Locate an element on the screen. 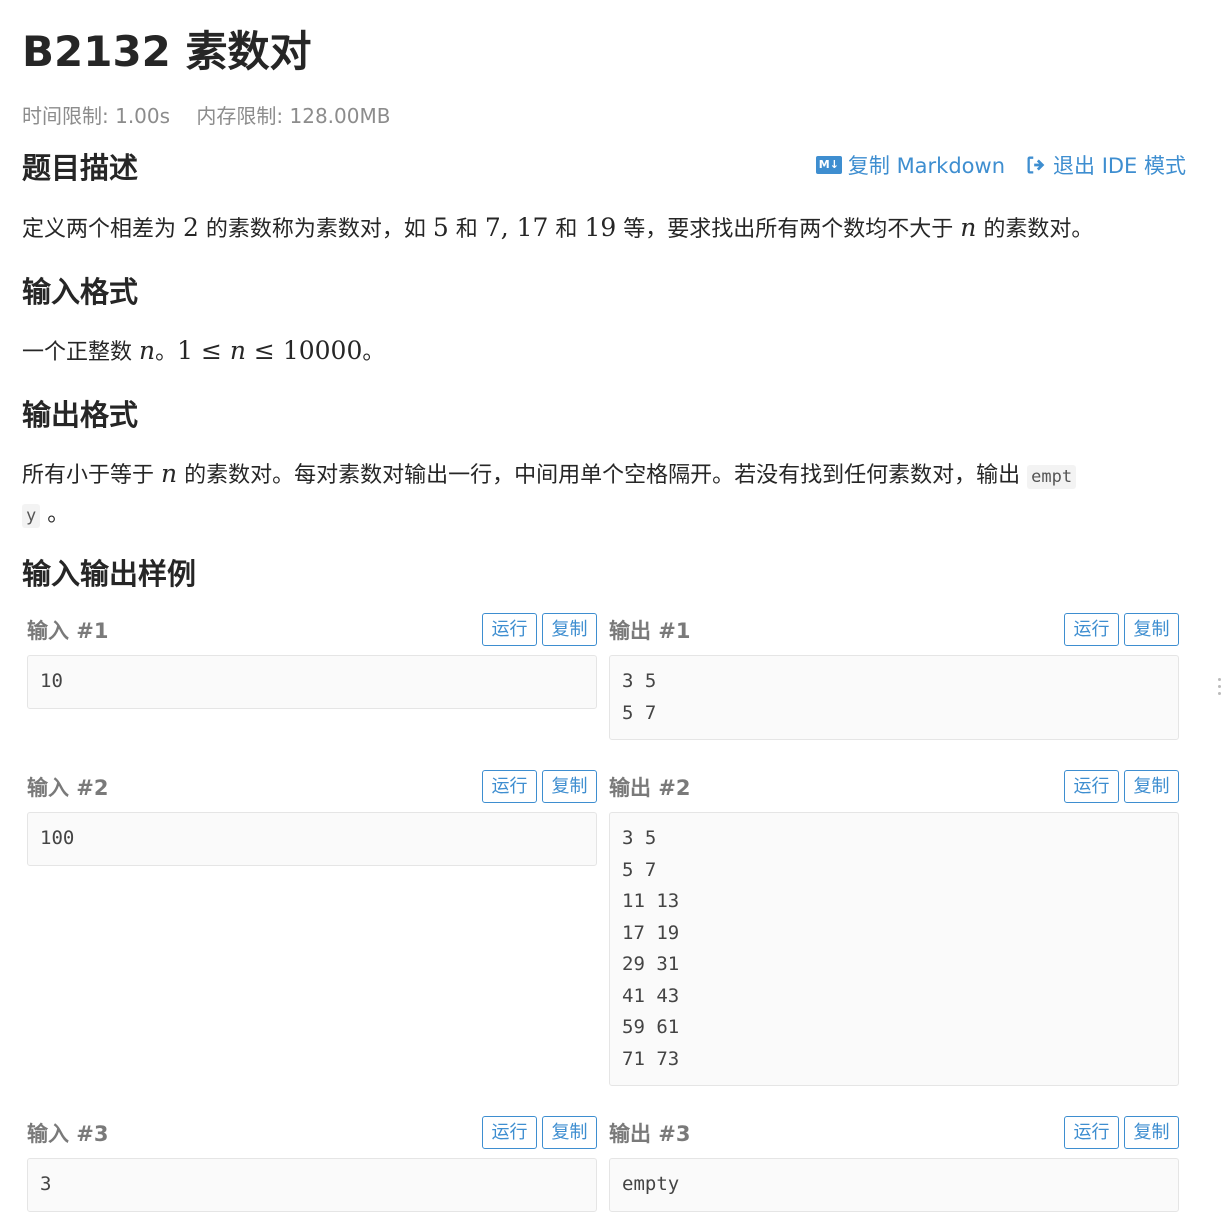 The height and width of the screenshot is (1216, 1224). exit-icon is located at coordinates (1036, 165).